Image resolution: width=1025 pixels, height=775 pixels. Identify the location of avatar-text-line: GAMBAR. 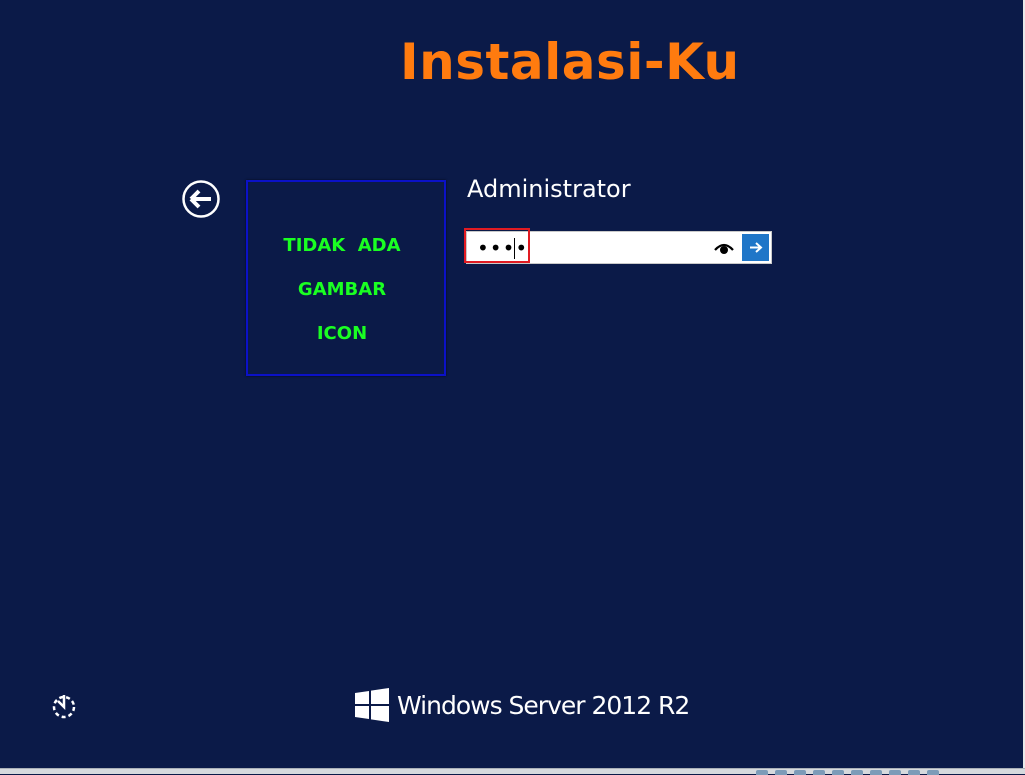
(342, 289).